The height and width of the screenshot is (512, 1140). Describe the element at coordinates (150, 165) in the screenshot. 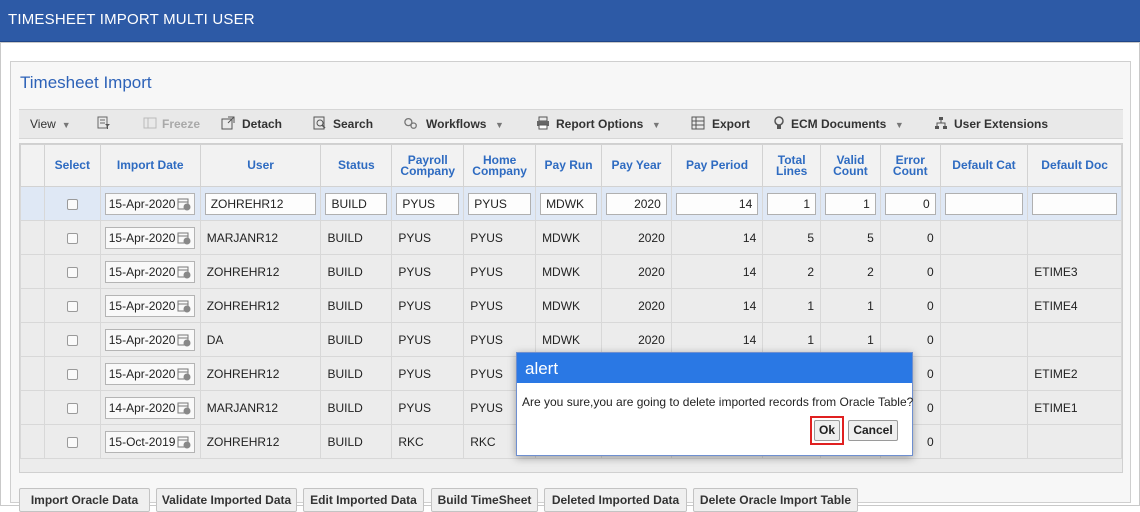

I see `col-import-date: Import Date` at that location.